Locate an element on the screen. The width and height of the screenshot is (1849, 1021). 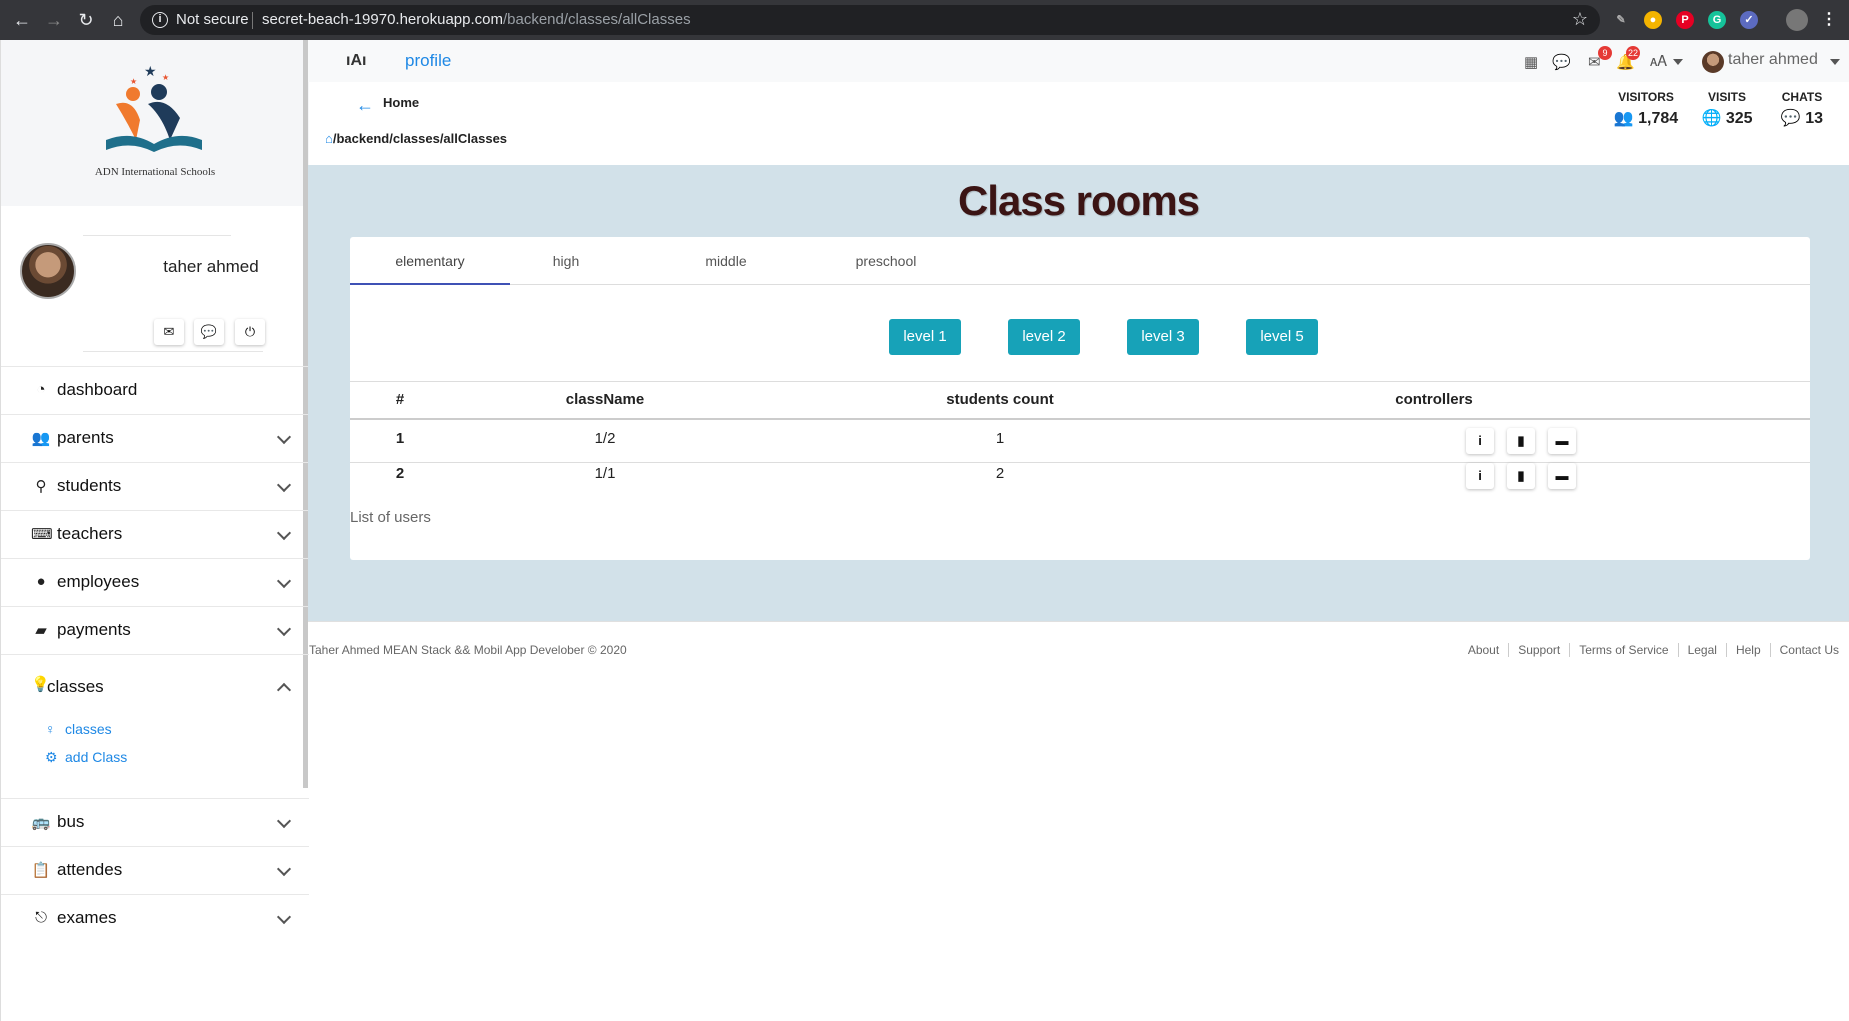
footer-link-about: About is located at coordinates (1484, 650).